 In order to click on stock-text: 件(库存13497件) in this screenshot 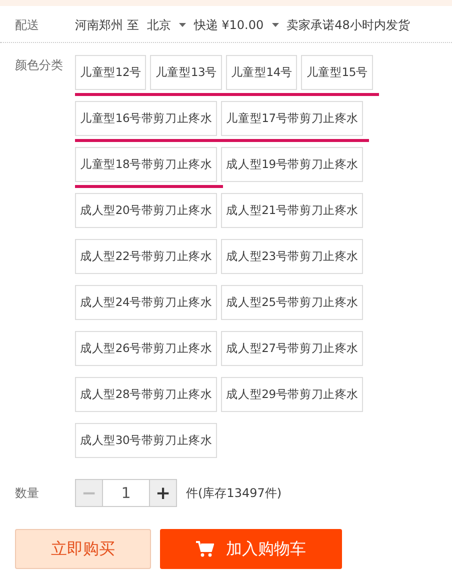, I will do `click(234, 493)`.